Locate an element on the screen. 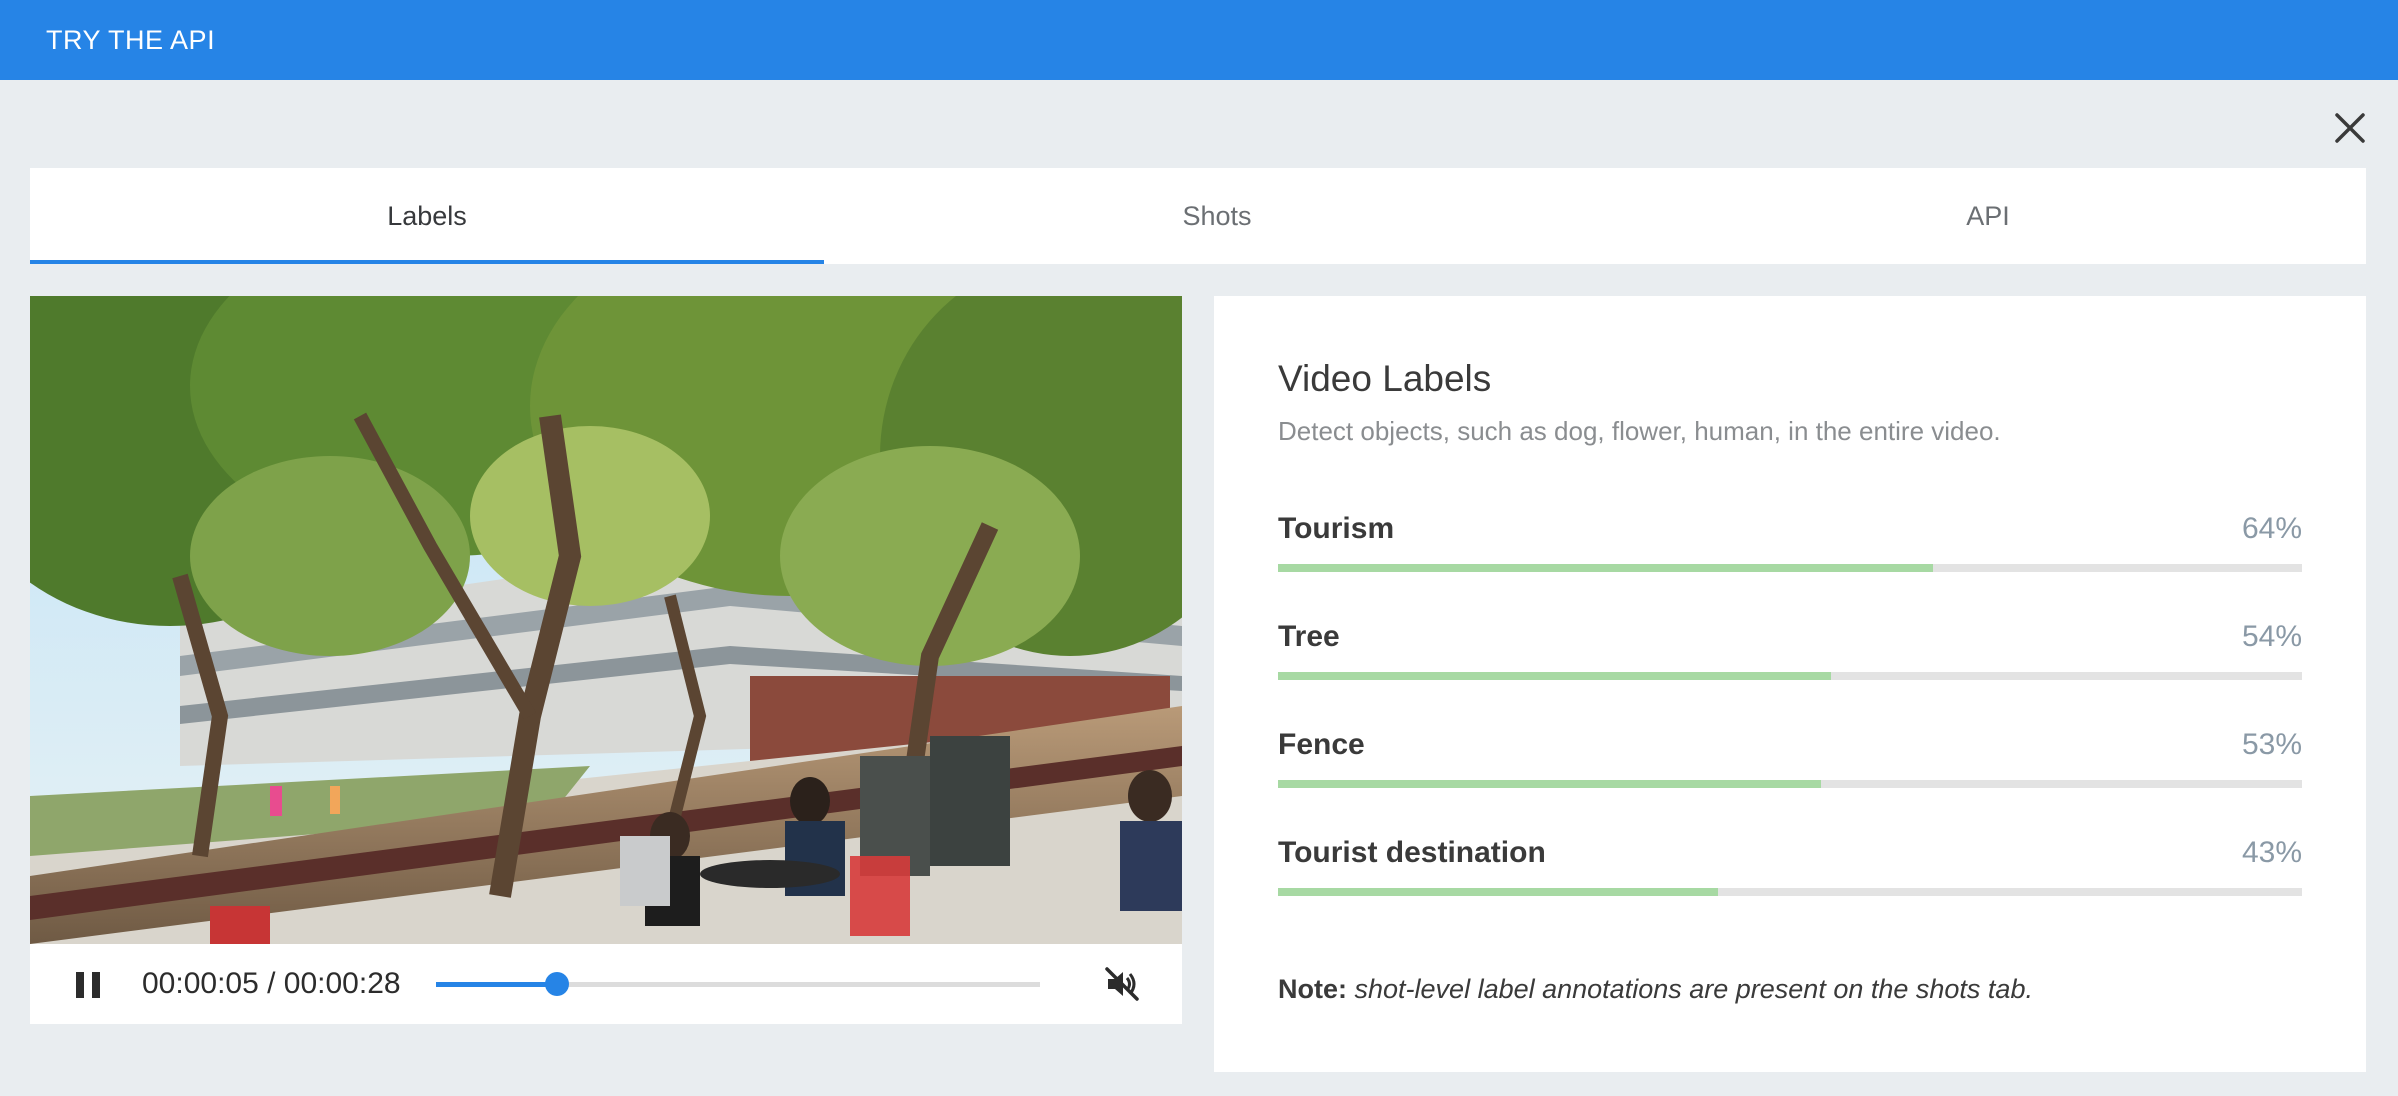 The height and width of the screenshot is (1096, 2398). tab-api: API is located at coordinates (1988, 216).